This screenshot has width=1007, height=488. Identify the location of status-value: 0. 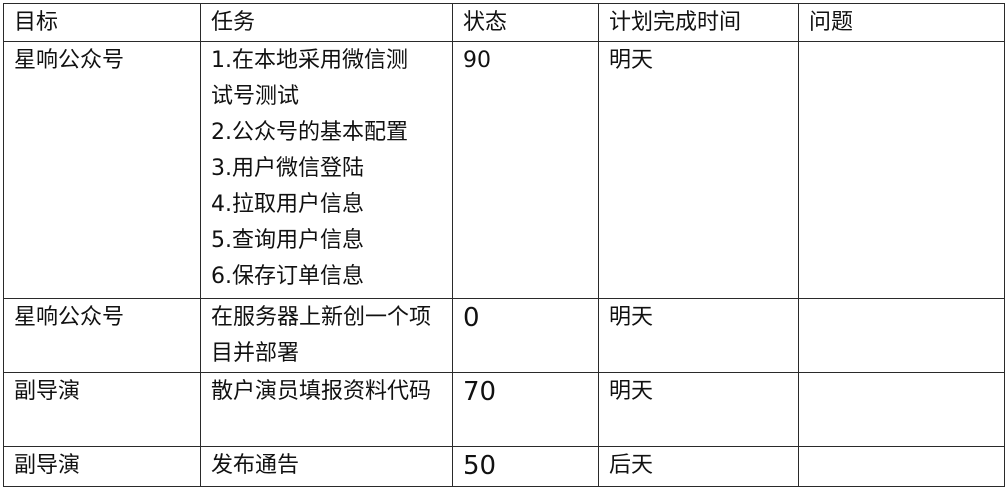
(471, 318).